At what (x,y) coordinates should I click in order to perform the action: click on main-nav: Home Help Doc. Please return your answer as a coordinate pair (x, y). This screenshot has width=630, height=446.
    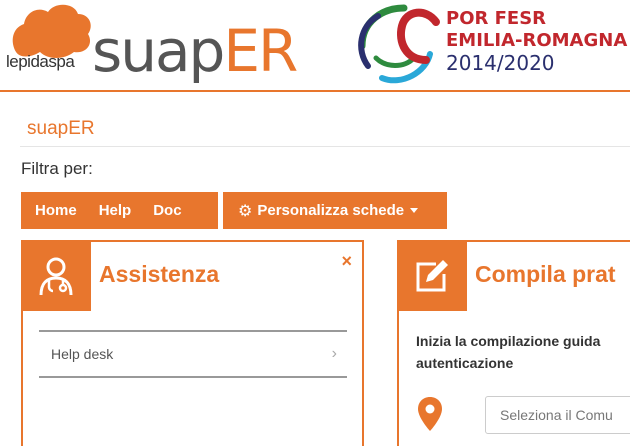
    Looking at the image, I should click on (119, 210).